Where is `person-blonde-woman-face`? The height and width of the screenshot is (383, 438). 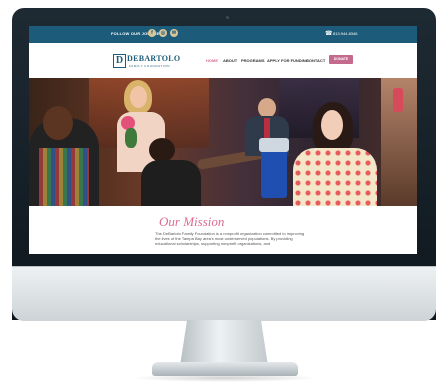
person-blonde-woman-face is located at coordinates (138, 97).